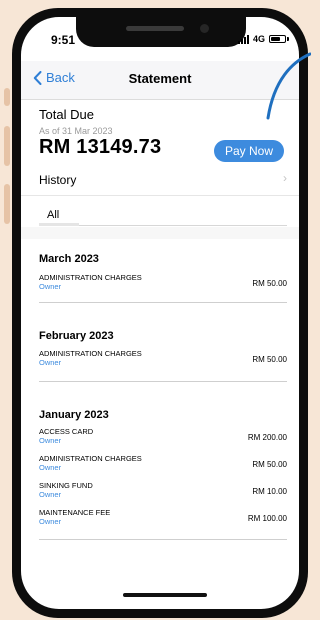 Image resolution: width=320 pixels, height=620 pixels. What do you see at coordinates (63, 40) in the screenshot?
I see `status-time: 9:51` at bounding box center [63, 40].